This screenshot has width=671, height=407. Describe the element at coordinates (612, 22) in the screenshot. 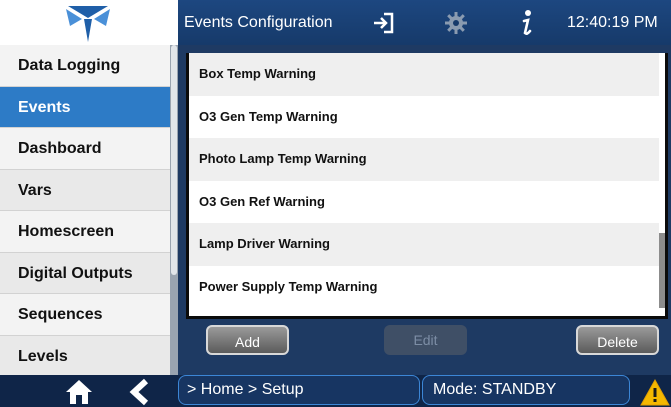

I see `clock-time: 12:40:19 PM` at that location.